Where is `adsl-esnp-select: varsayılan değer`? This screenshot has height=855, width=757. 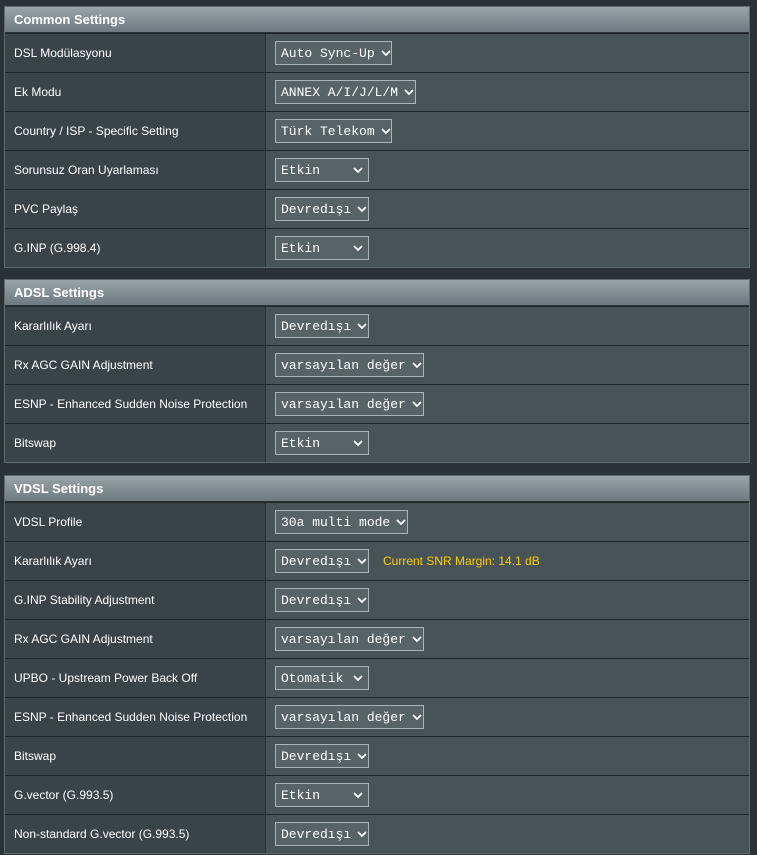
adsl-esnp-select: varsayılan değer is located at coordinates (349, 404).